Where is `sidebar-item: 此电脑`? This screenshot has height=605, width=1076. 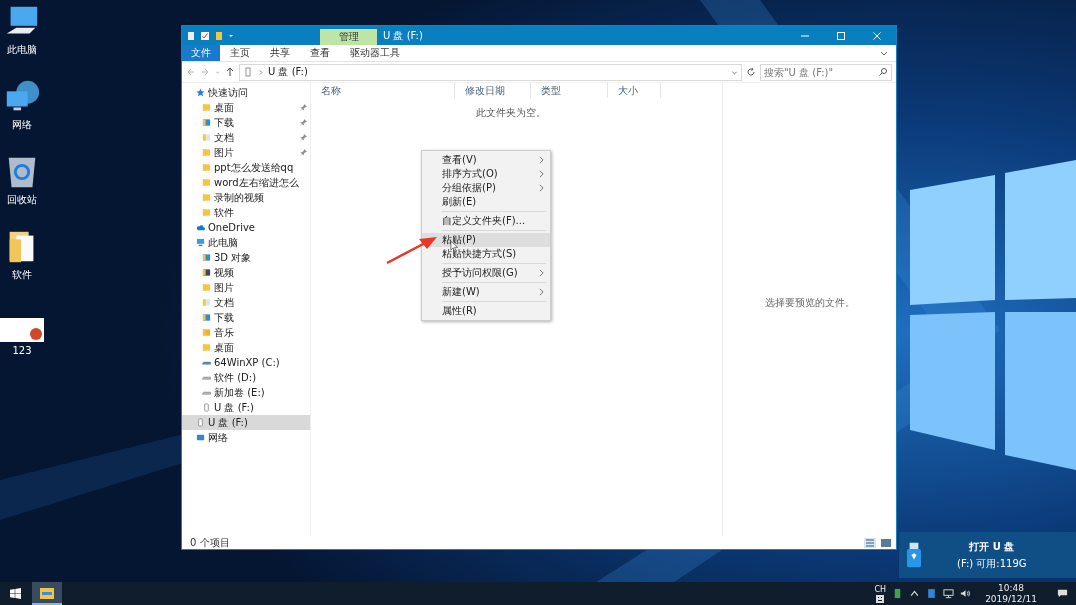
sidebar-item: 此电脑 is located at coordinates (246, 242).